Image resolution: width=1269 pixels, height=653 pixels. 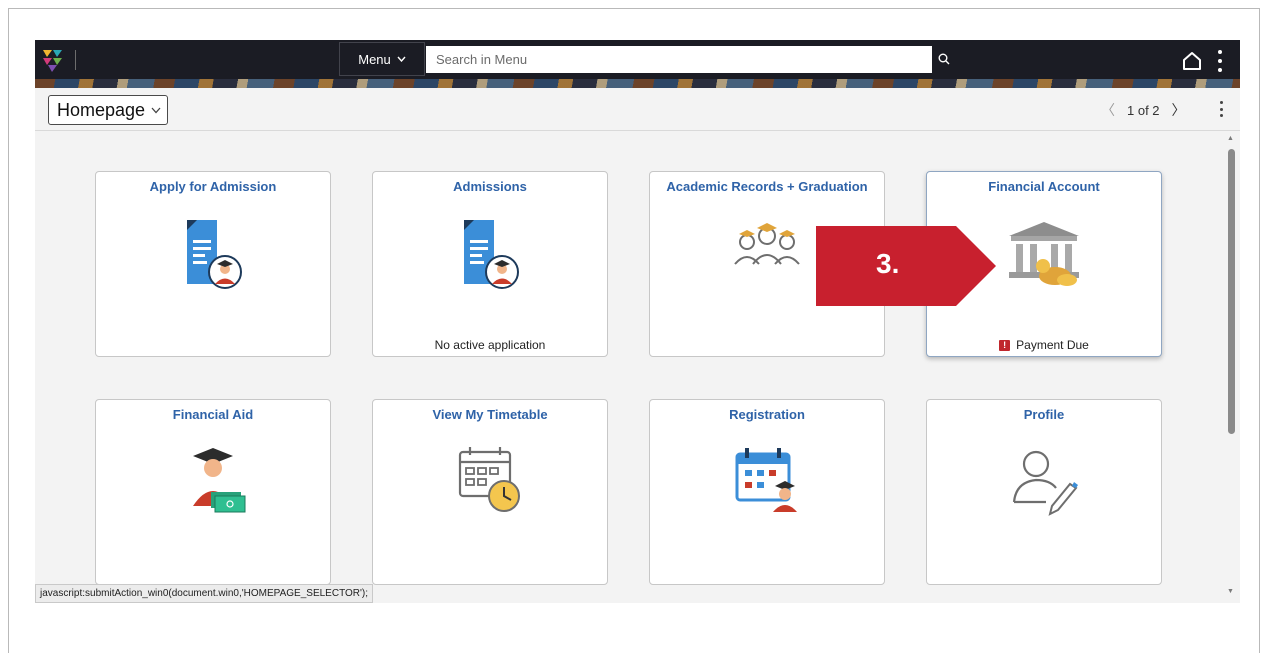 What do you see at coordinates (1005, 345) in the screenshot?
I see `alert-icon: !` at bounding box center [1005, 345].